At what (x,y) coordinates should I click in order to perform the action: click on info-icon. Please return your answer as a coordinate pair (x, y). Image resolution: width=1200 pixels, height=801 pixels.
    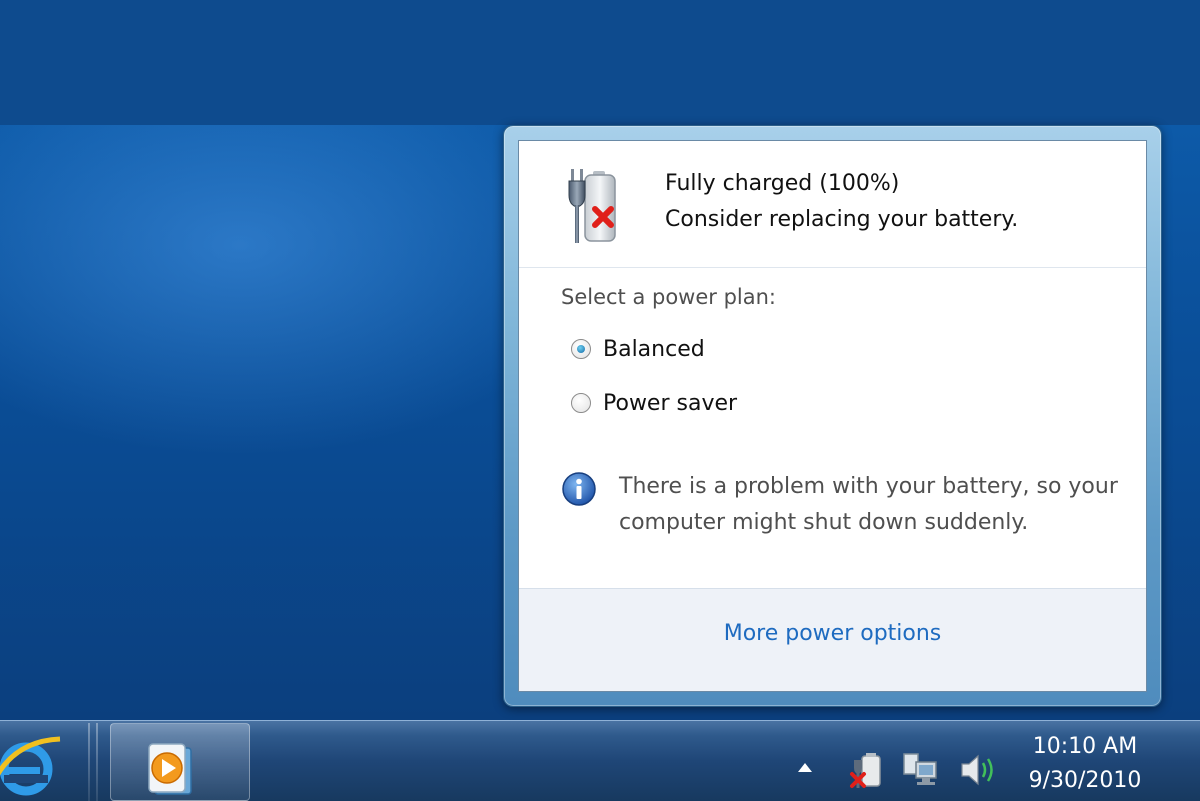
    Looking at the image, I should click on (579, 489).